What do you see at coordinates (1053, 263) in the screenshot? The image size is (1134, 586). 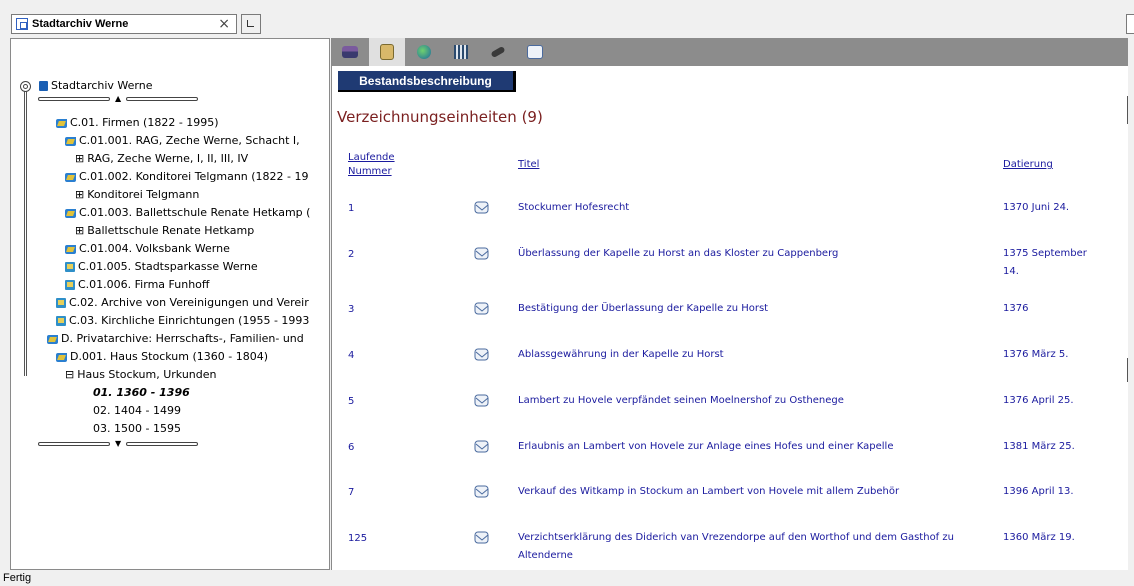 I see `row-date: 1375 September 14.` at bounding box center [1053, 263].